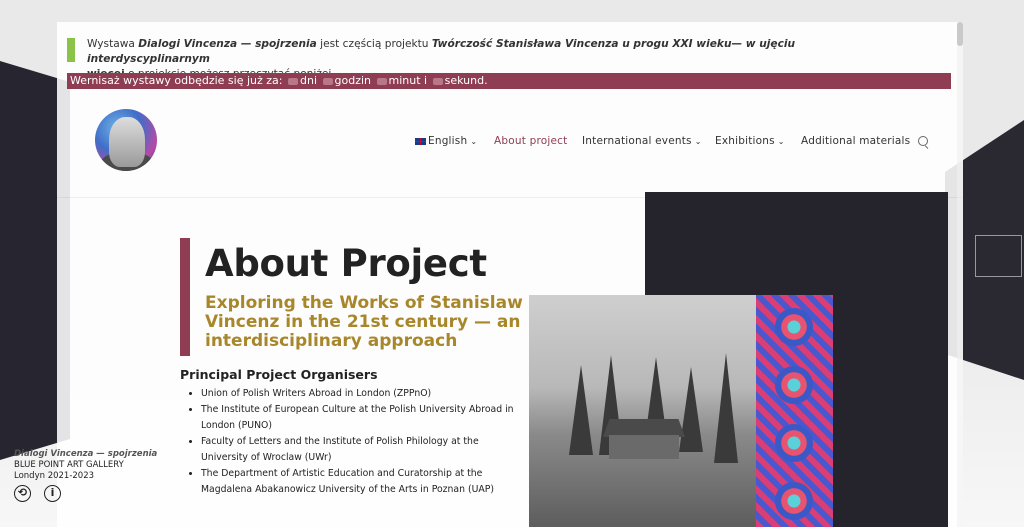 The image size is (1024, 527). Describe the element at coordinates (54, 476) in the screenshot. I see `caption-location-dates: Londyn 2021-2023` at that location.